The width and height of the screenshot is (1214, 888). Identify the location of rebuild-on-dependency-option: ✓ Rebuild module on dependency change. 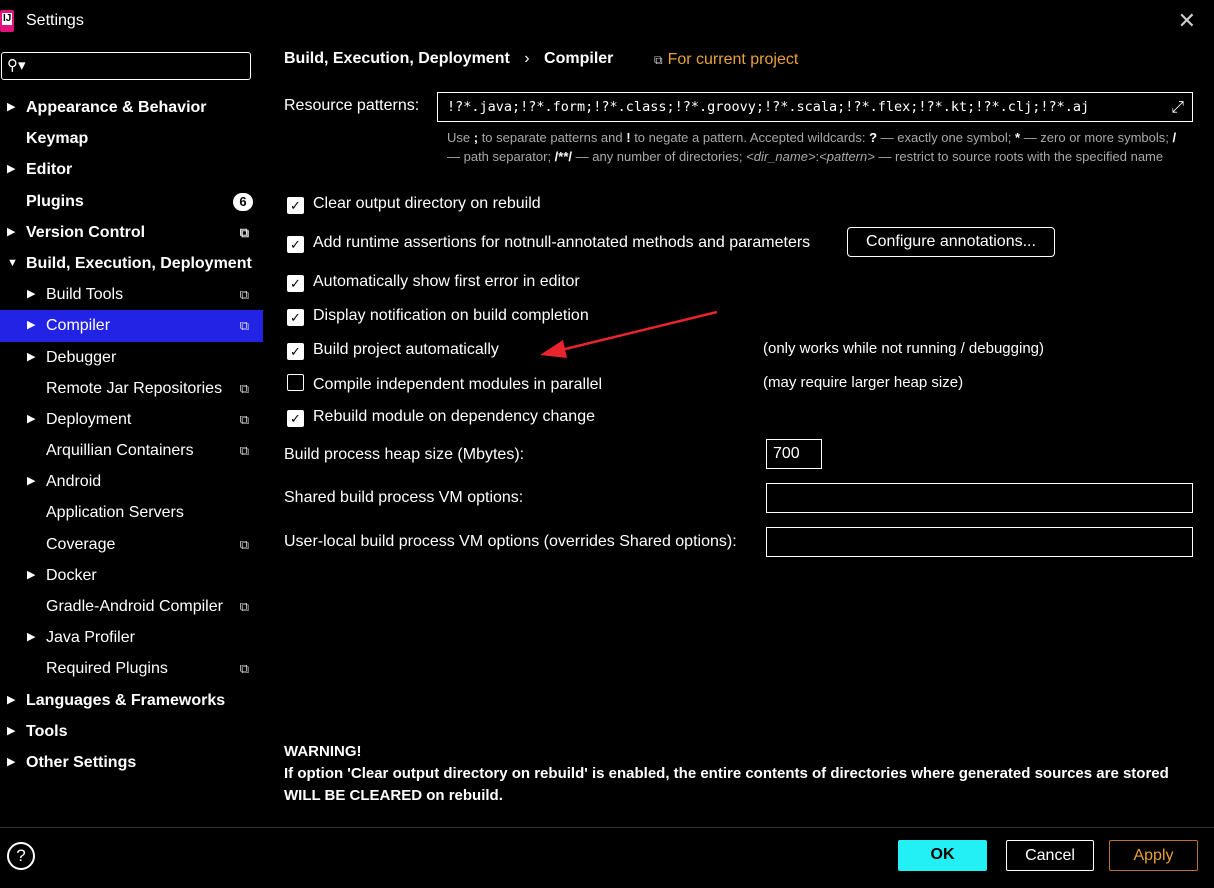
(441, 417).